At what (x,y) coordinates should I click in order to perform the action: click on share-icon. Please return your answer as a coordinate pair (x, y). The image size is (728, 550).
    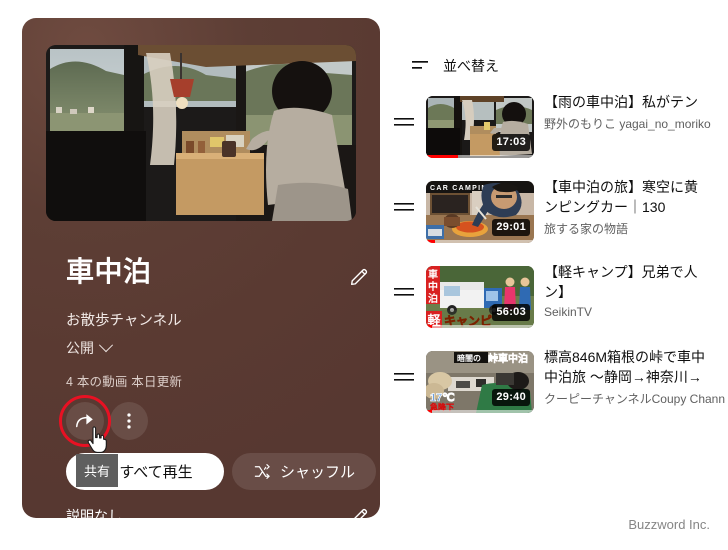
    Looking at the image, I should click on (84, 421).